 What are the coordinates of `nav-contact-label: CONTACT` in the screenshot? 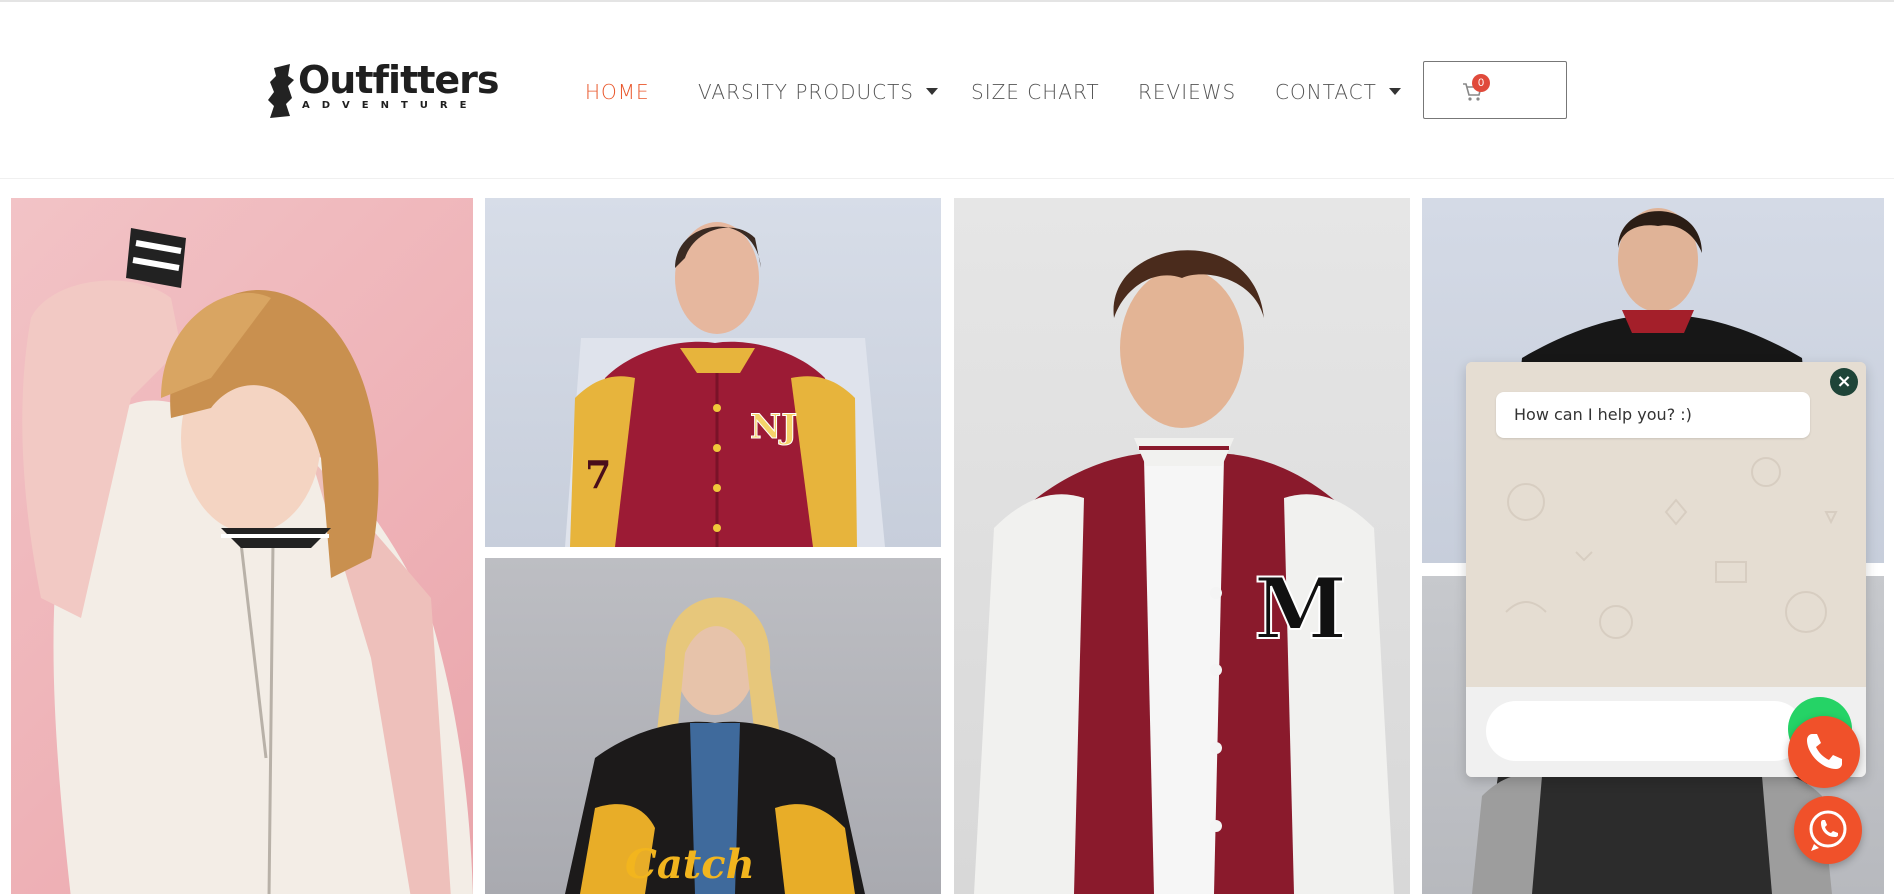 It's located at (1326, 92).